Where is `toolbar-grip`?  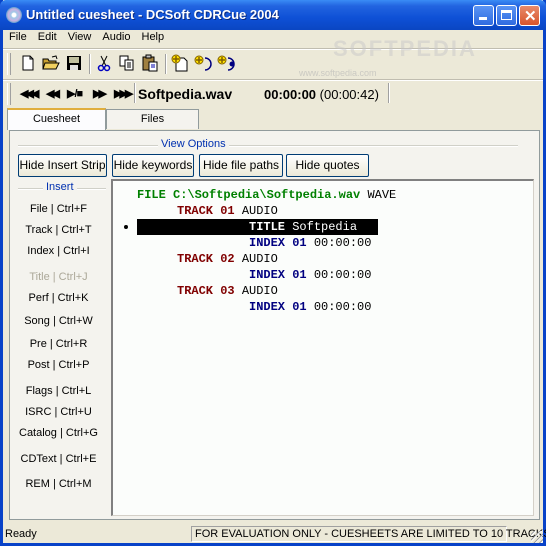
toolbar-grip is located at coordinates (9, 64).